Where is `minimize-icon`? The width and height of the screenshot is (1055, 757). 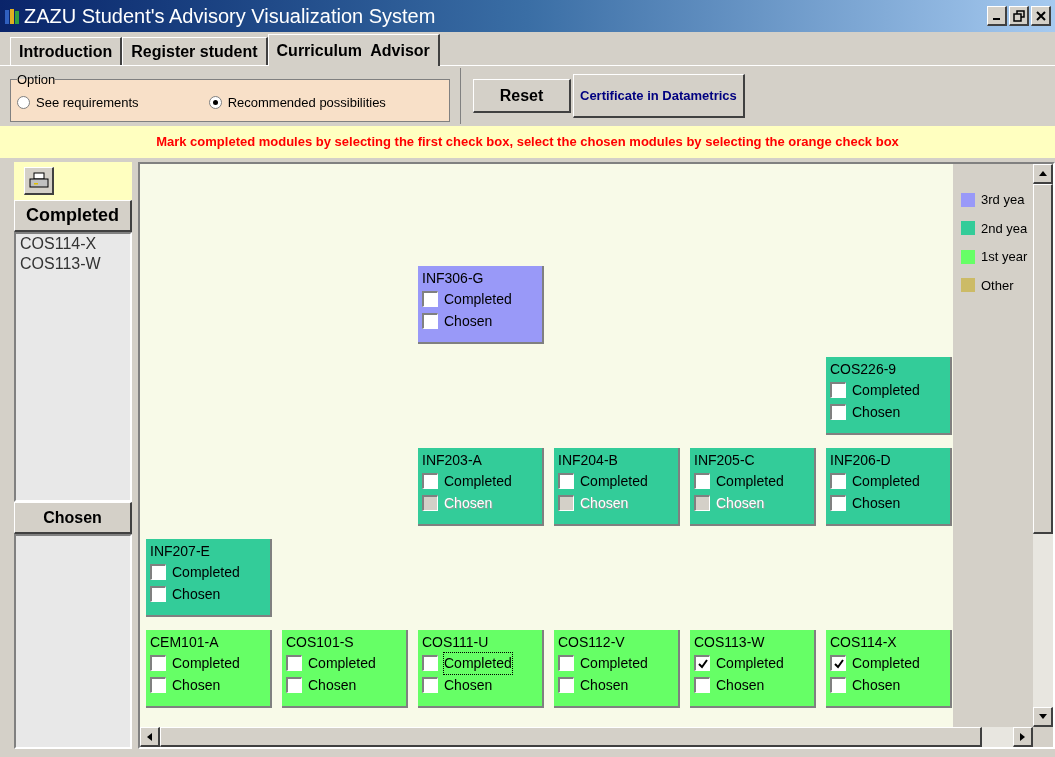 minimize-icon is located at coordinates (996, 19).